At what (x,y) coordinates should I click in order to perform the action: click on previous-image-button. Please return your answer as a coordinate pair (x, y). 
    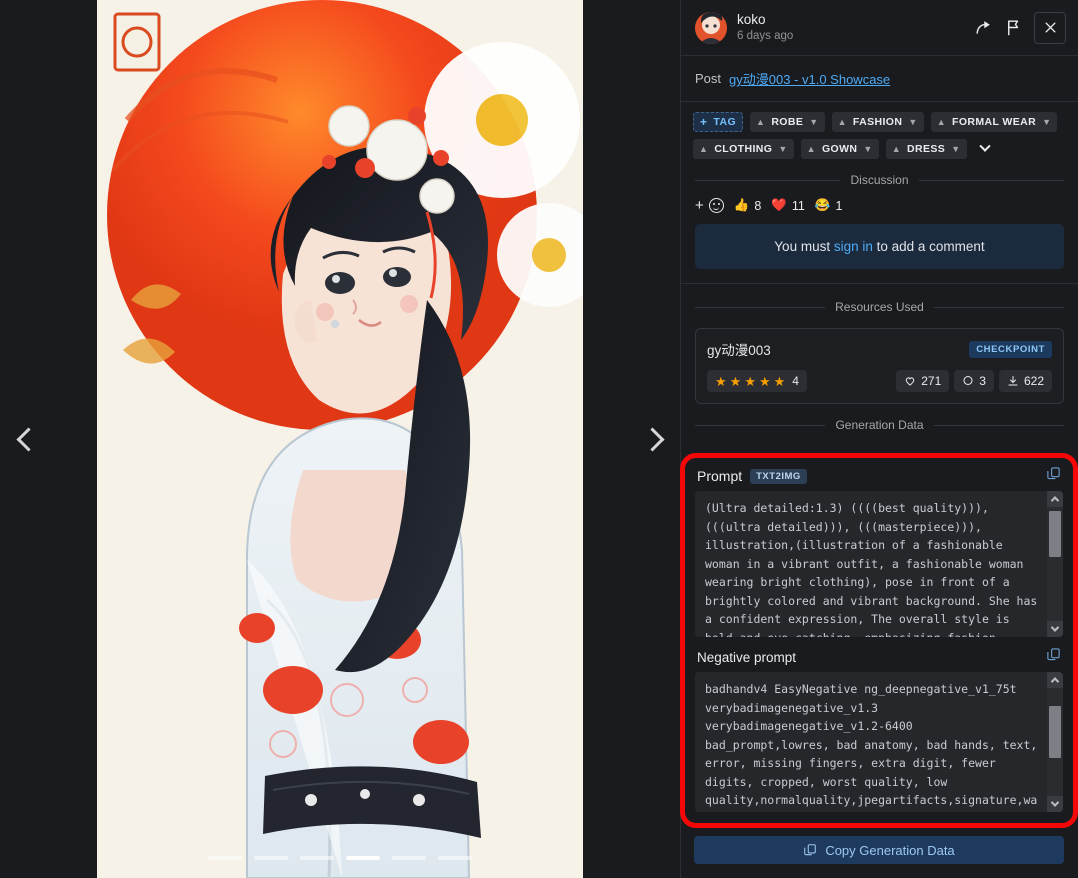
    Looking at the image, I should click on (28, 439).